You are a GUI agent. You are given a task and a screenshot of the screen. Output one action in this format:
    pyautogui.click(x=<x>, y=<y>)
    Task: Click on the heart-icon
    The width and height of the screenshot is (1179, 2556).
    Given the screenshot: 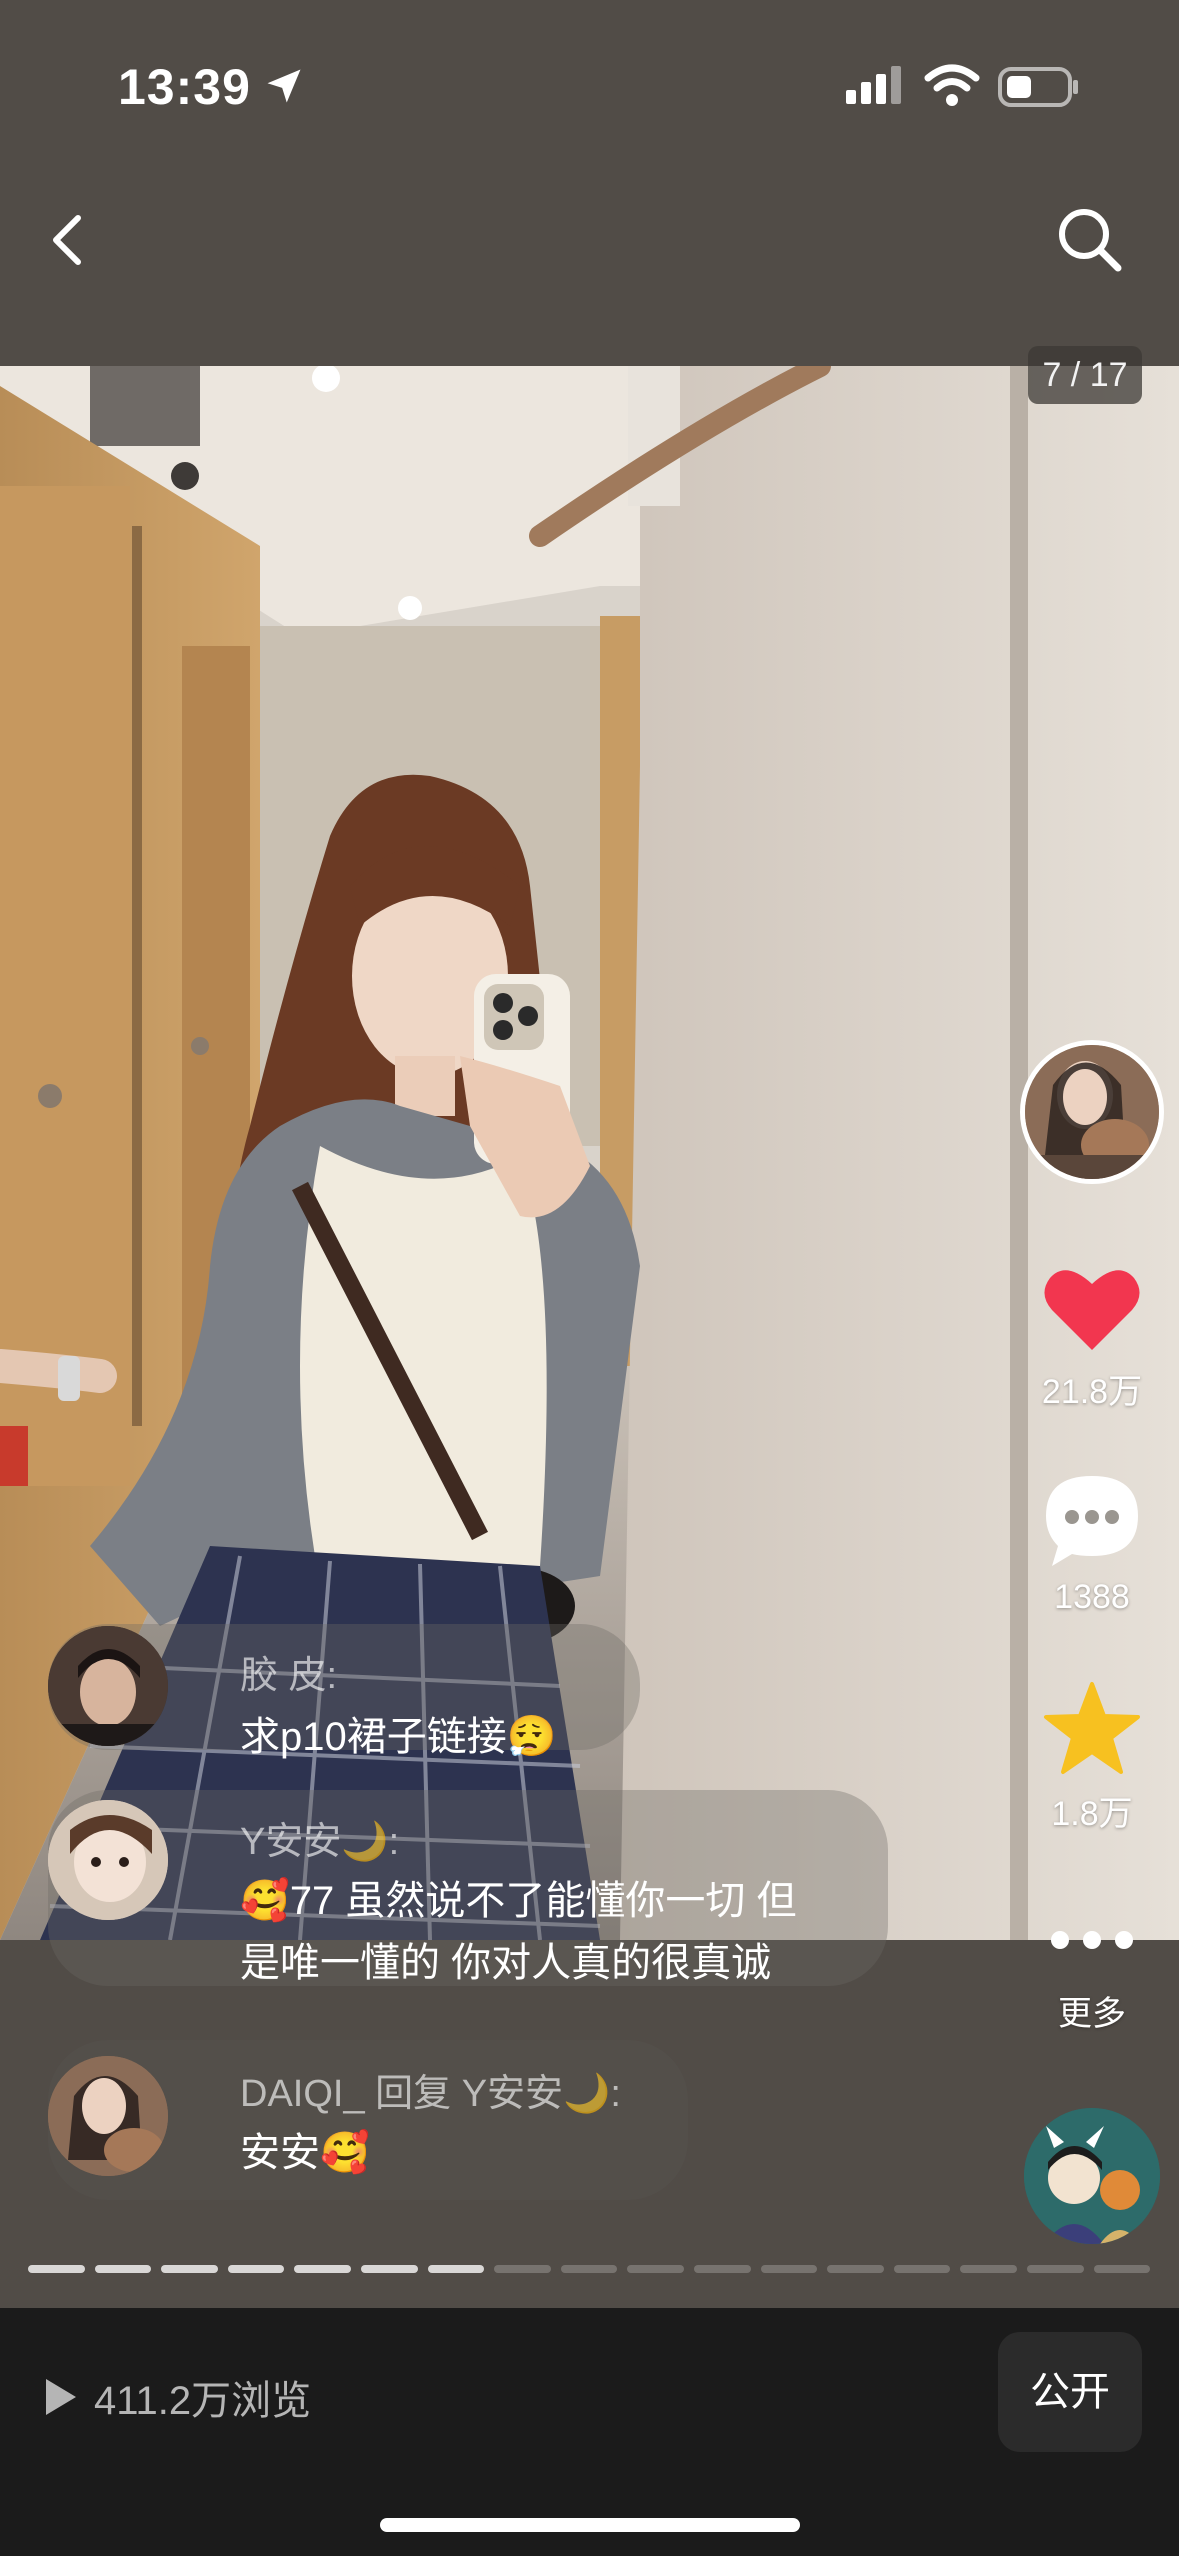 What is the action you would take?
    pyautogui.click(x=1092, y=1310)
    